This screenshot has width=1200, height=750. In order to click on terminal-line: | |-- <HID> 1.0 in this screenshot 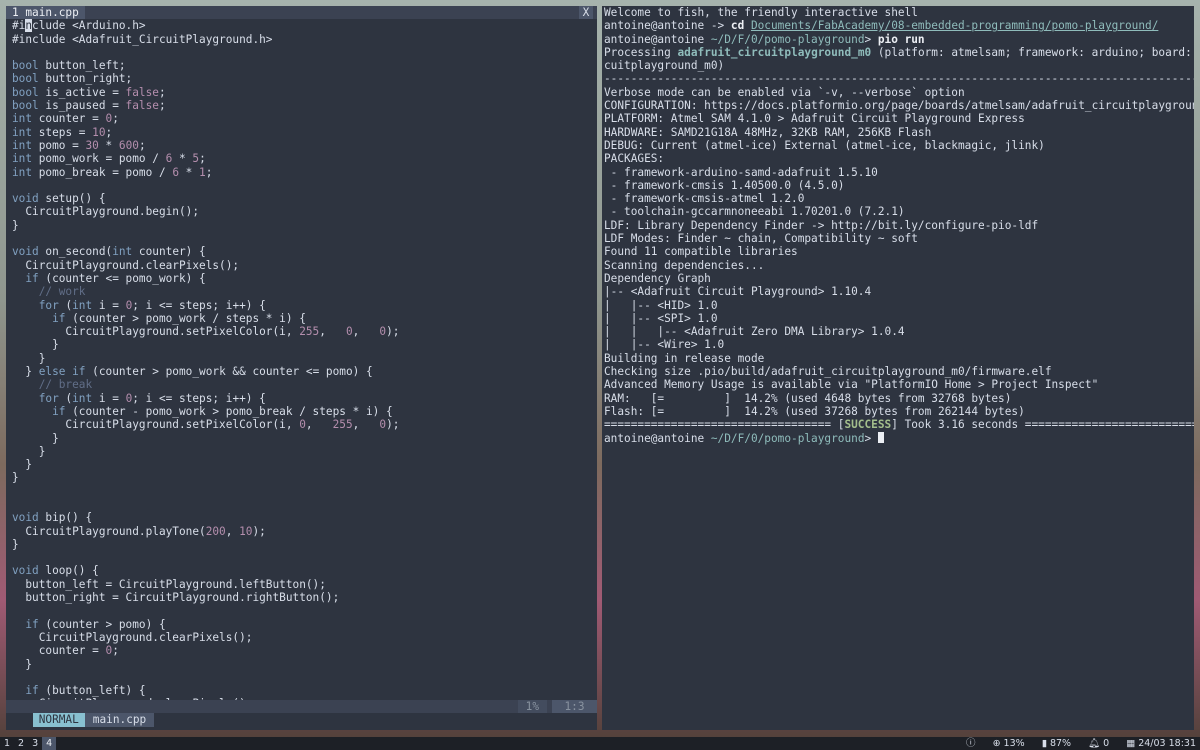, I will do `click(899, 305)`.